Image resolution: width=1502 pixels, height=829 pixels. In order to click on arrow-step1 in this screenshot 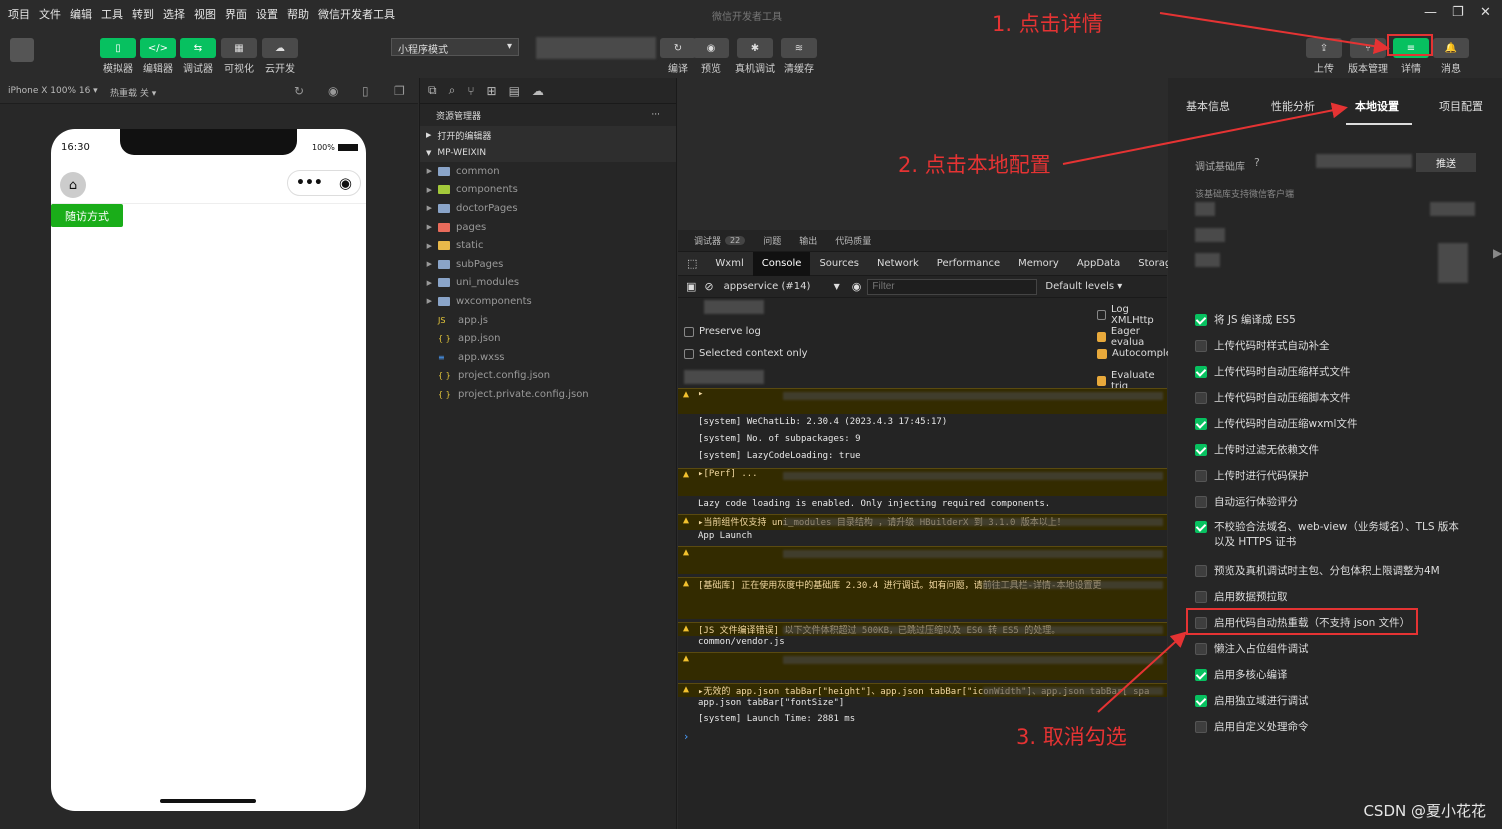, I will do `click(1274, 33)`.